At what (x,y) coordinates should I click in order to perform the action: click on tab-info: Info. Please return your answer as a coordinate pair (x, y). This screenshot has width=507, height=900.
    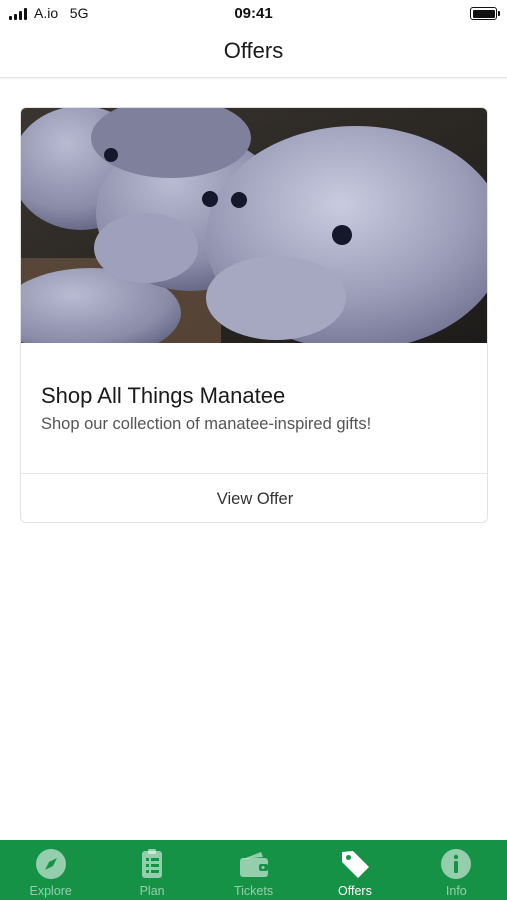
    Looking at the image, I should click on (456, 870).